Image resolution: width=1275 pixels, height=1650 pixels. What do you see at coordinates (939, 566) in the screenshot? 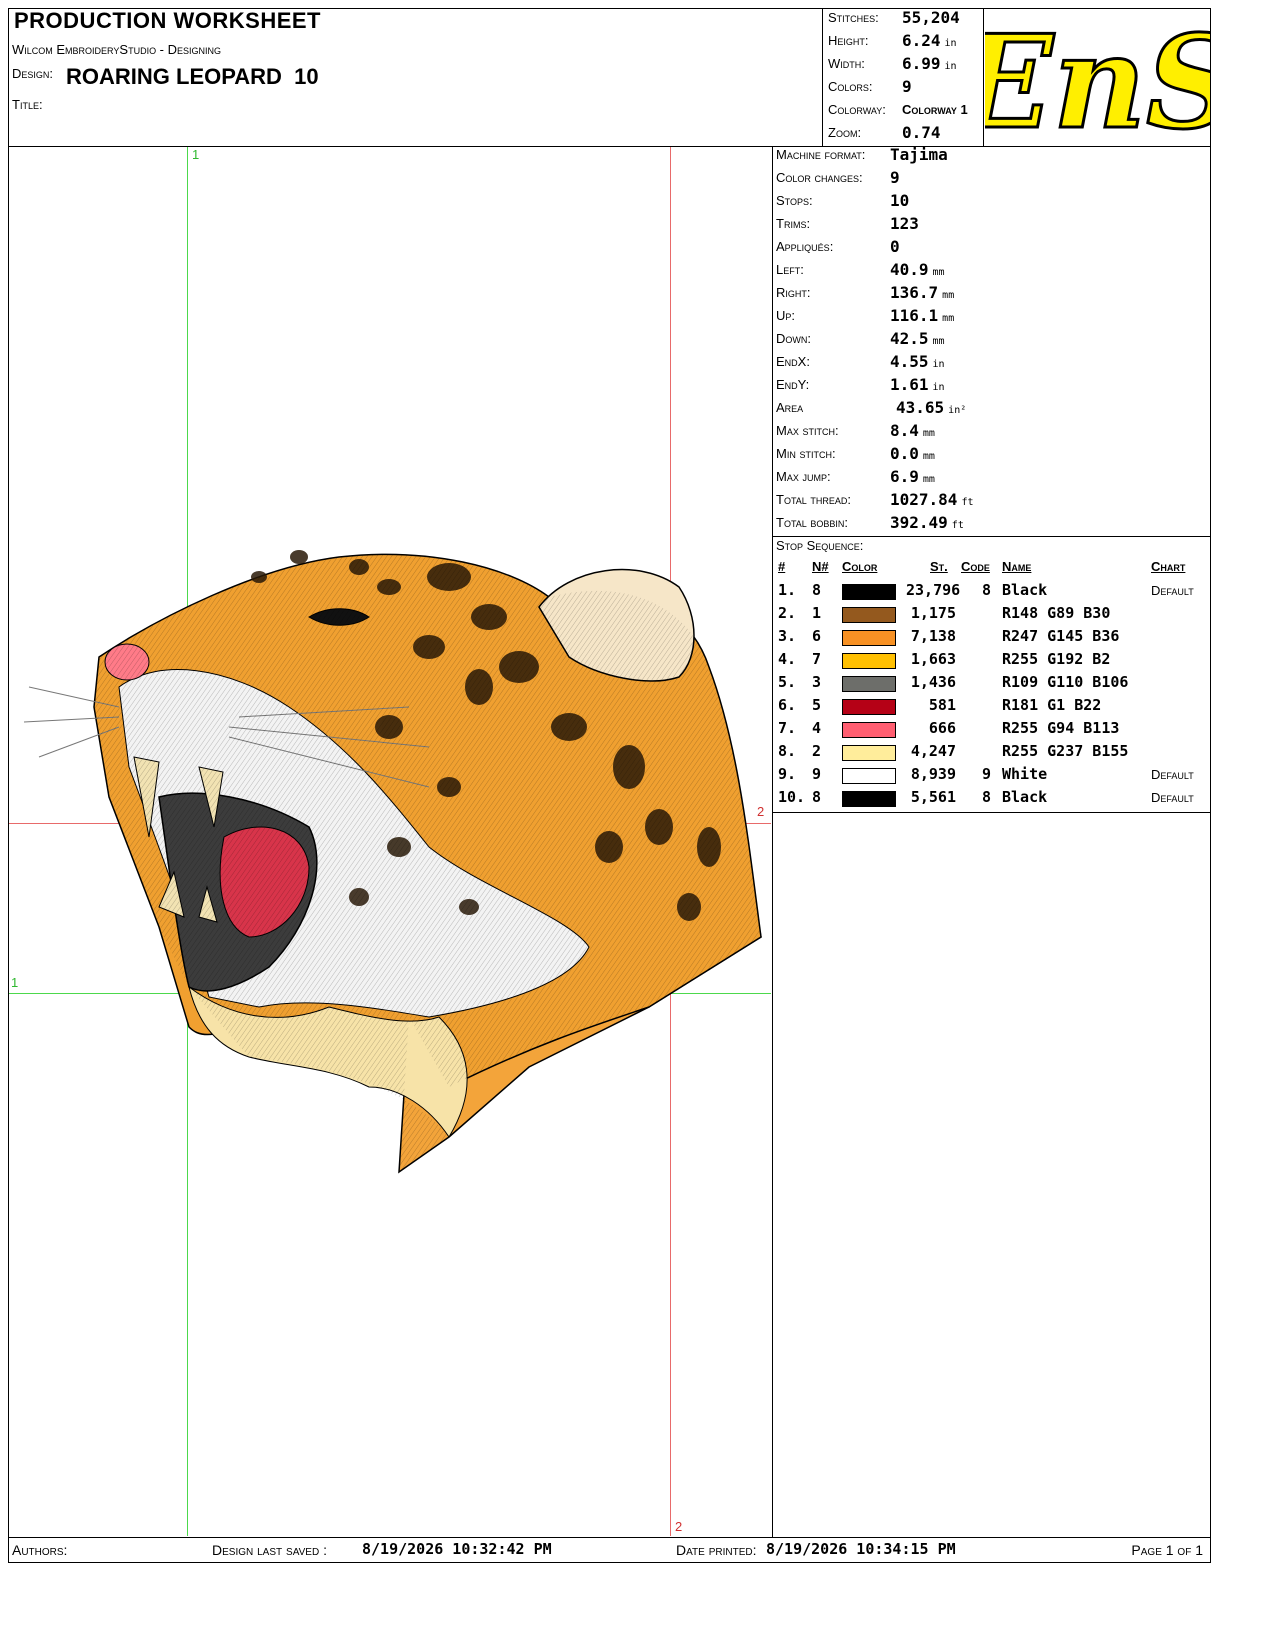
I see `col-st: St.` at bounding box center [939, 566].